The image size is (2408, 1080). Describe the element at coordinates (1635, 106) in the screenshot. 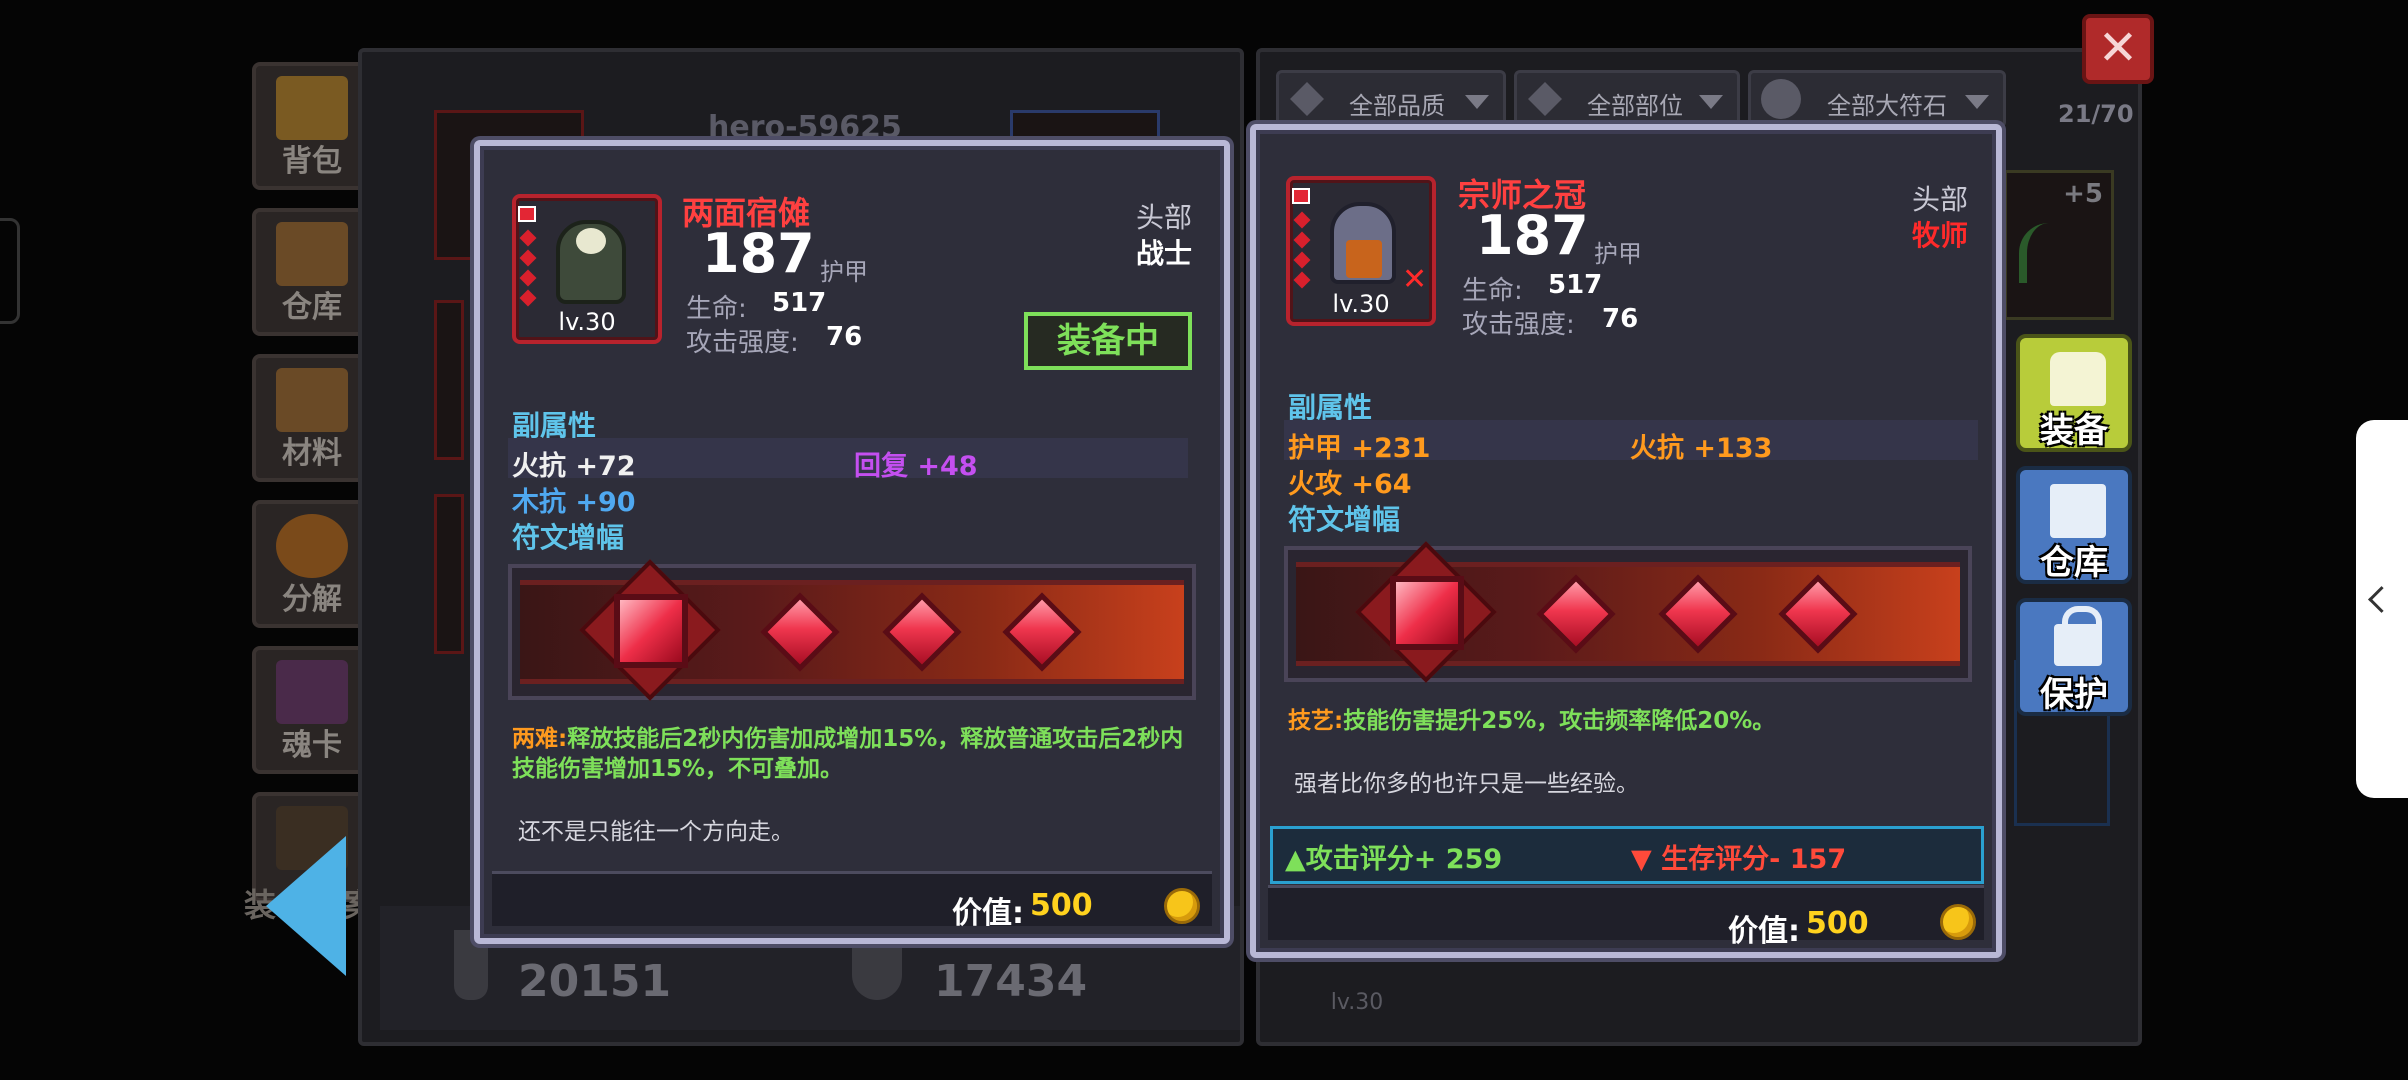

I see `filter-label: 全部部位` at that location.